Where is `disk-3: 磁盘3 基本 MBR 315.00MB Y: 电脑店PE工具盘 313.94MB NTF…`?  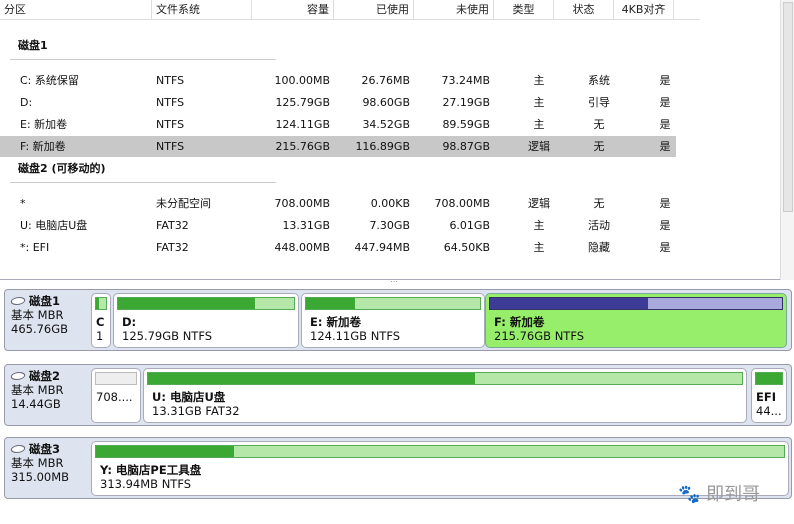
disk-3: 磁盘3 基本 MBR 315.00MB Y: 电脑店PE工具盘 313.94MB NTF… is located at coordinates (398, 468).